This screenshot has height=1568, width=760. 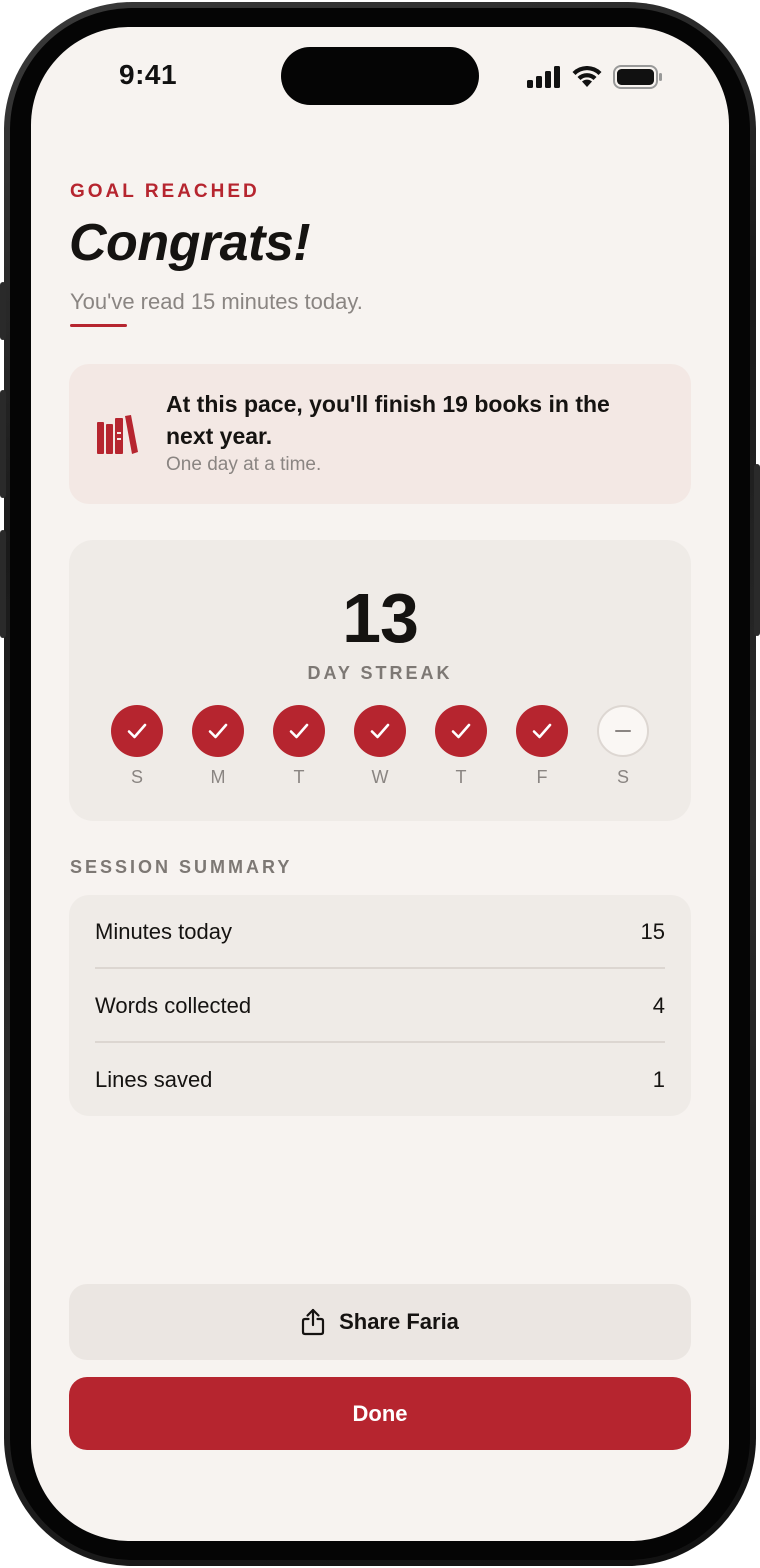 I want to click on streak-card: 13 DAY STREAK S M T W T F S, so click(x=380, y=680).